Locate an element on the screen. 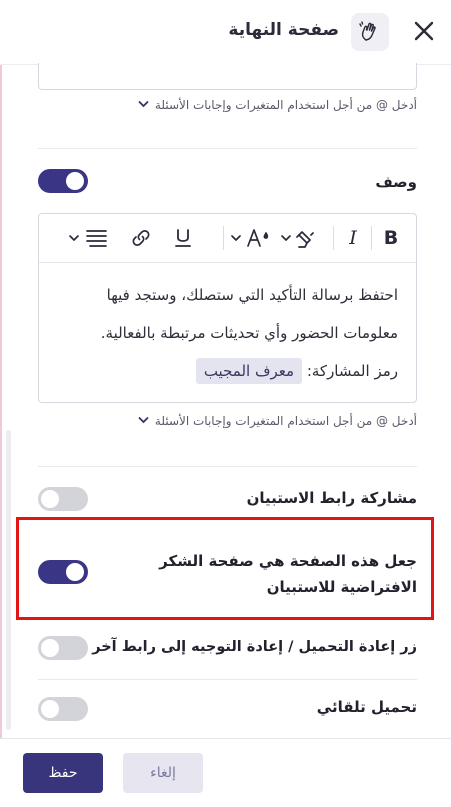 The width and height of the screenshot is (451, 807). waving-hand-icon is located at coordinates (370, 32).